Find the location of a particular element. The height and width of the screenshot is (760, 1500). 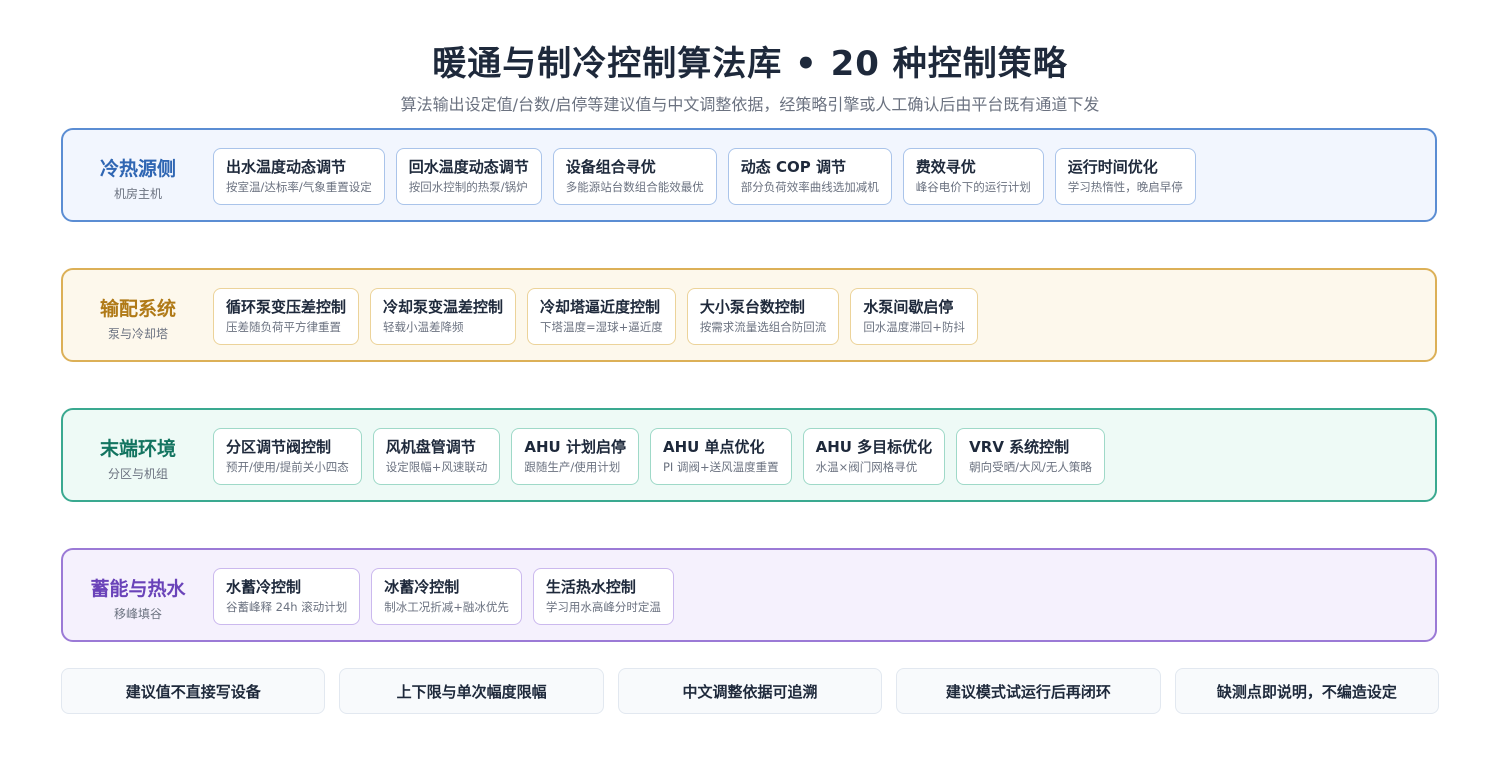

strategy-card: 冷却泵变温差控制轻载小温差降频 is located at coordinates (443, 316).